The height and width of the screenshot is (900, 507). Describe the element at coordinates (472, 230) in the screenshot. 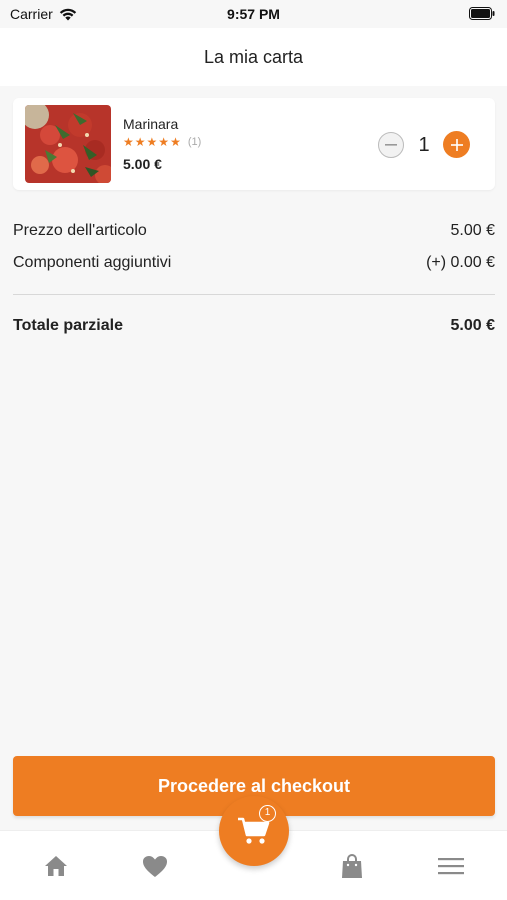

I see `item-price-value: 5.00 €` at that location.